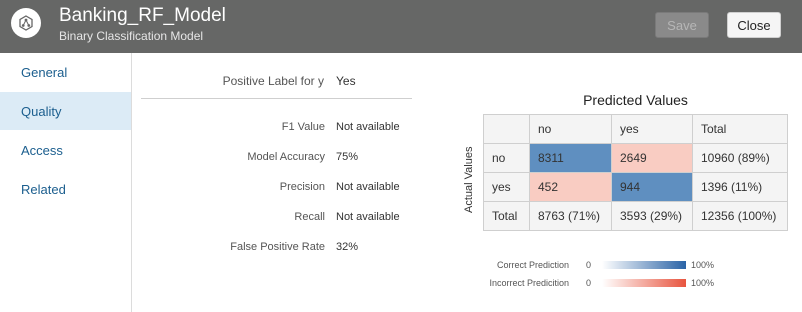  What do you see at coordinates (703, 265) in the screenshot?
I see `legend-max-correct: 100%` at bounding box center [703, 265].